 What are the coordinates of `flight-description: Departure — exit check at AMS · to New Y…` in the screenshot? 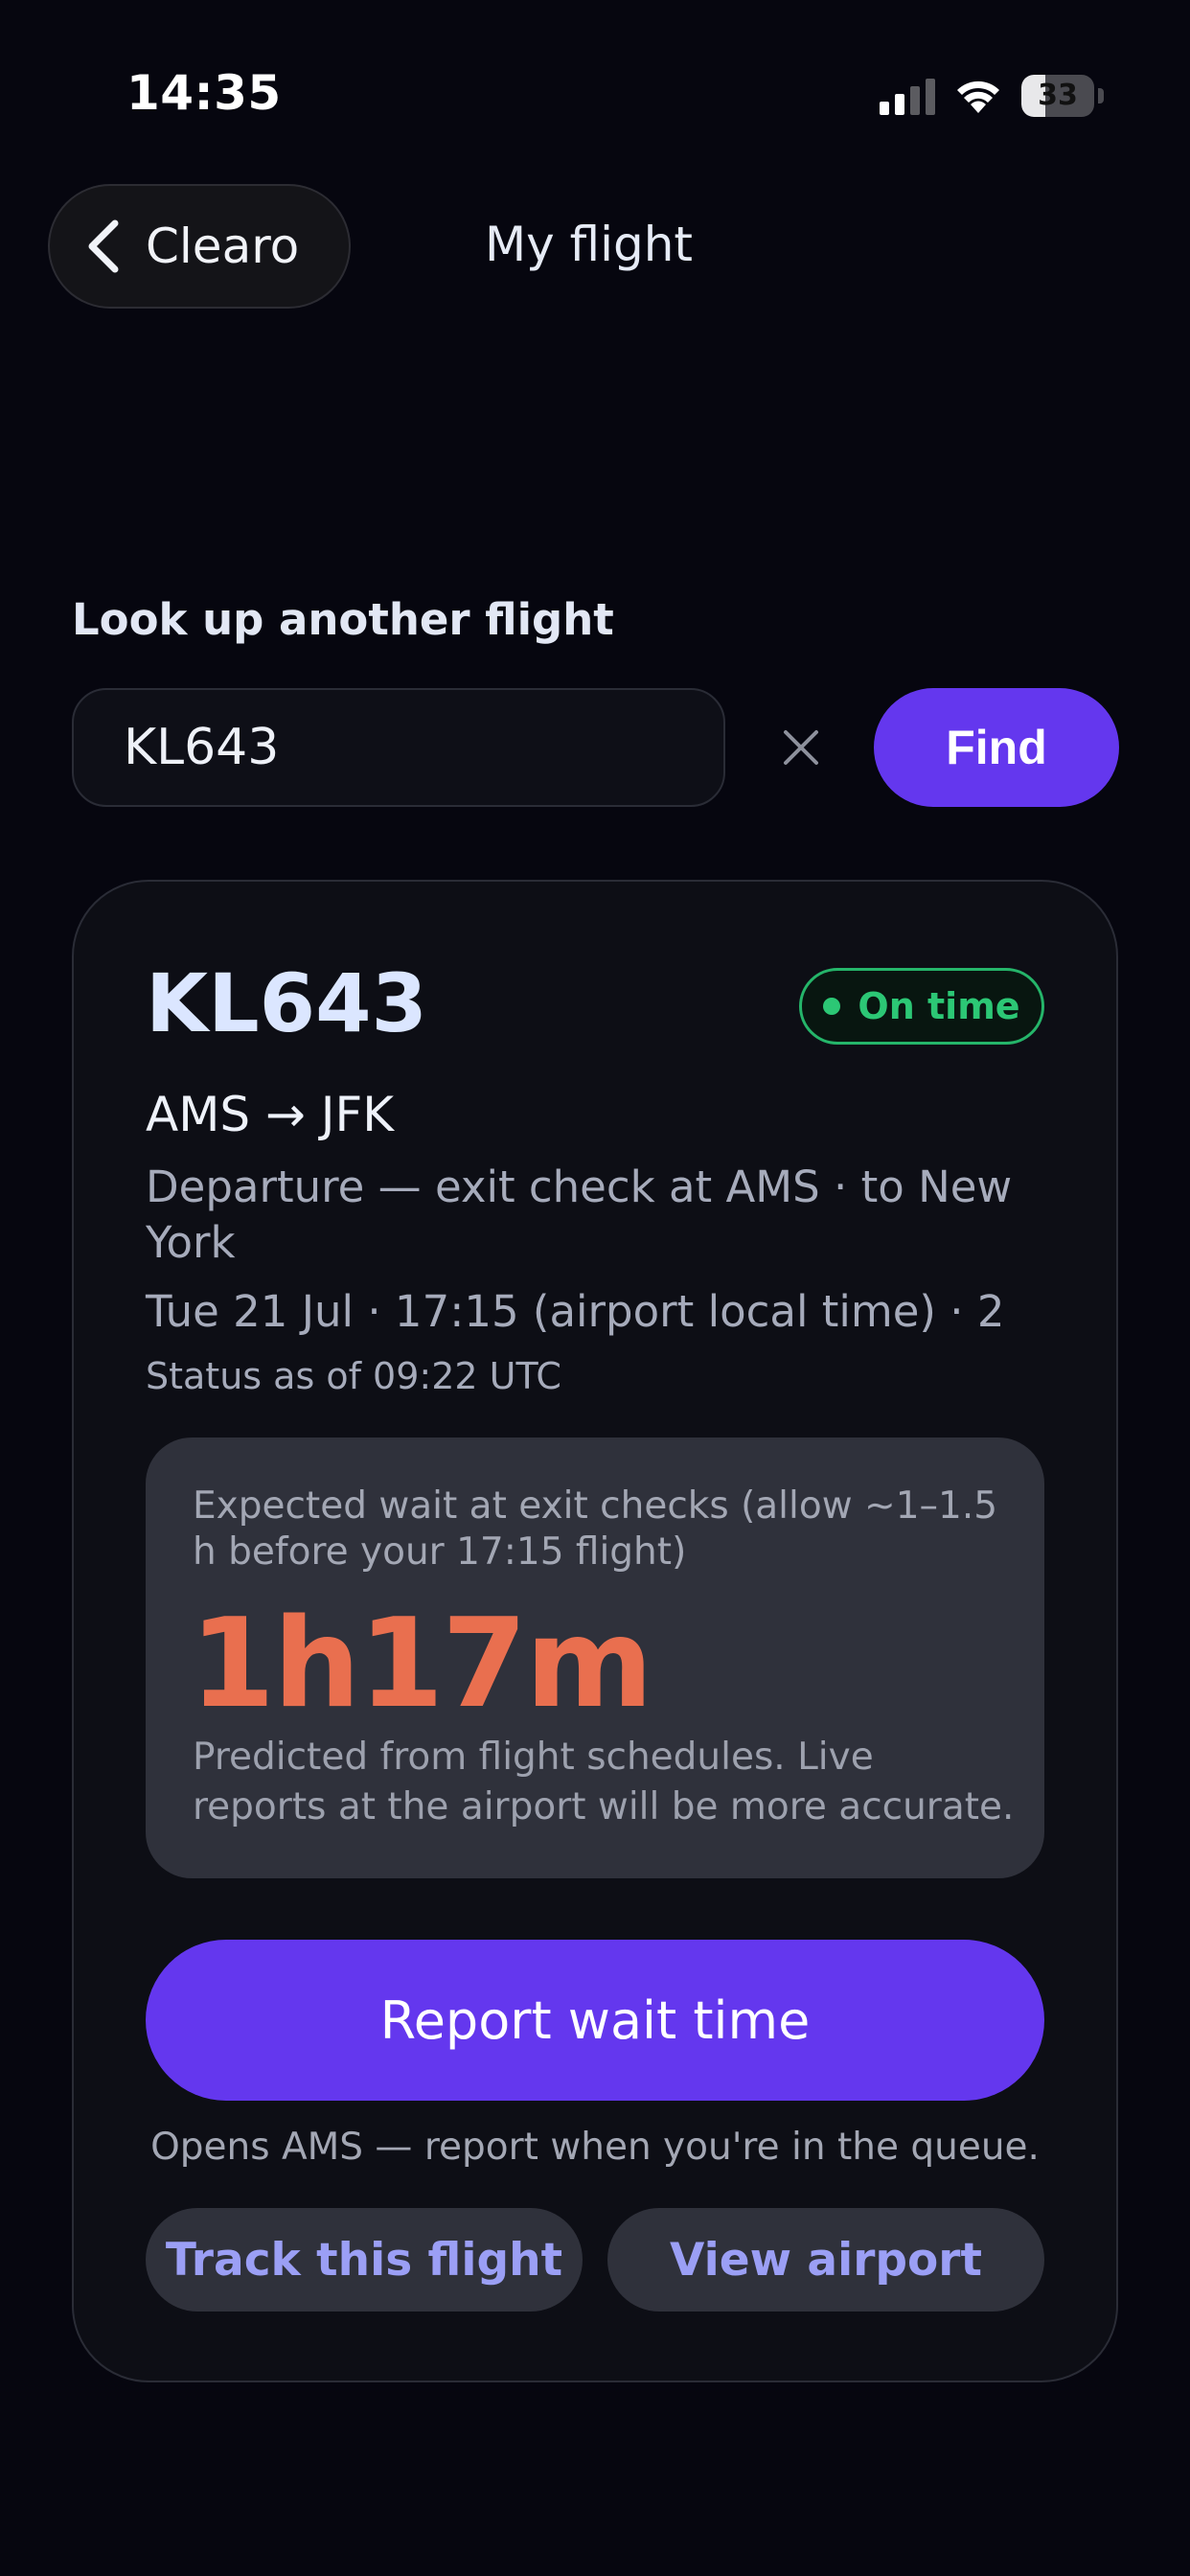 It's located at (579, 1215).